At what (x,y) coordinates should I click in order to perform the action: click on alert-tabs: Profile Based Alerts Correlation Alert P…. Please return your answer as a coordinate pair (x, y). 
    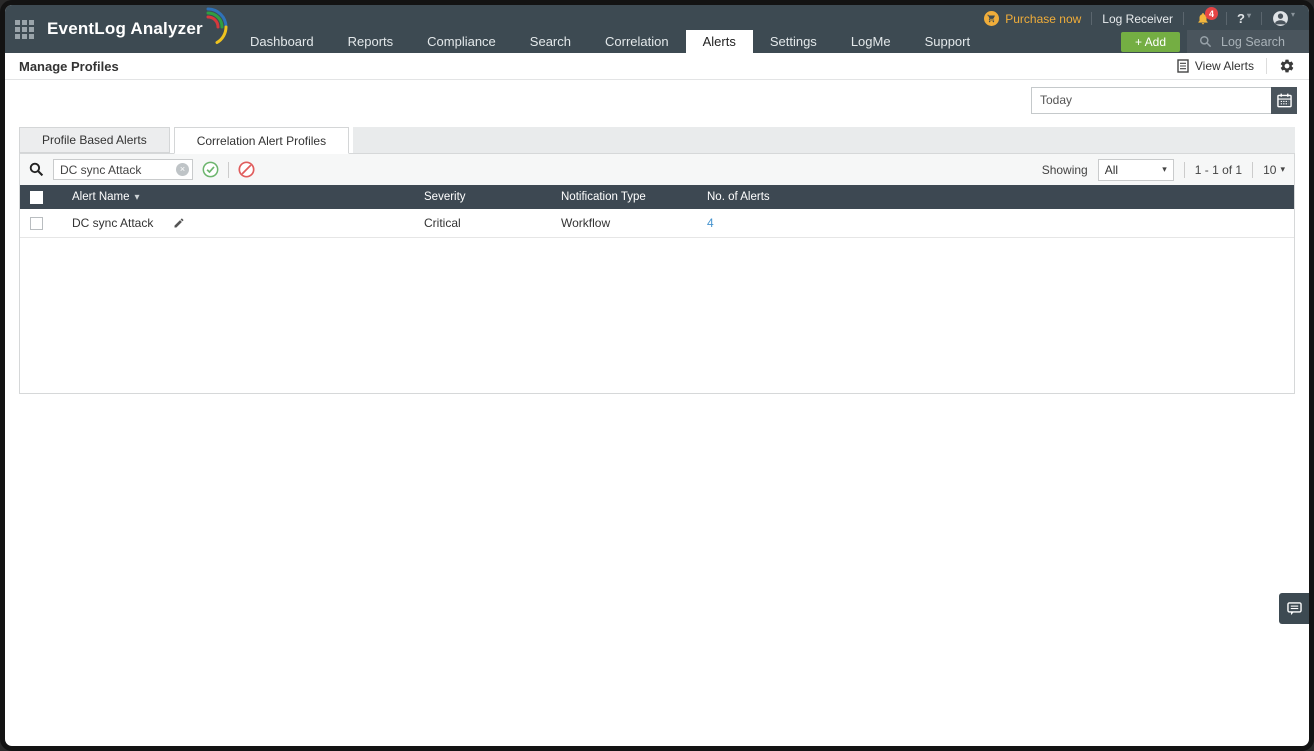
    Looking at the image, I should click on (657, 140).